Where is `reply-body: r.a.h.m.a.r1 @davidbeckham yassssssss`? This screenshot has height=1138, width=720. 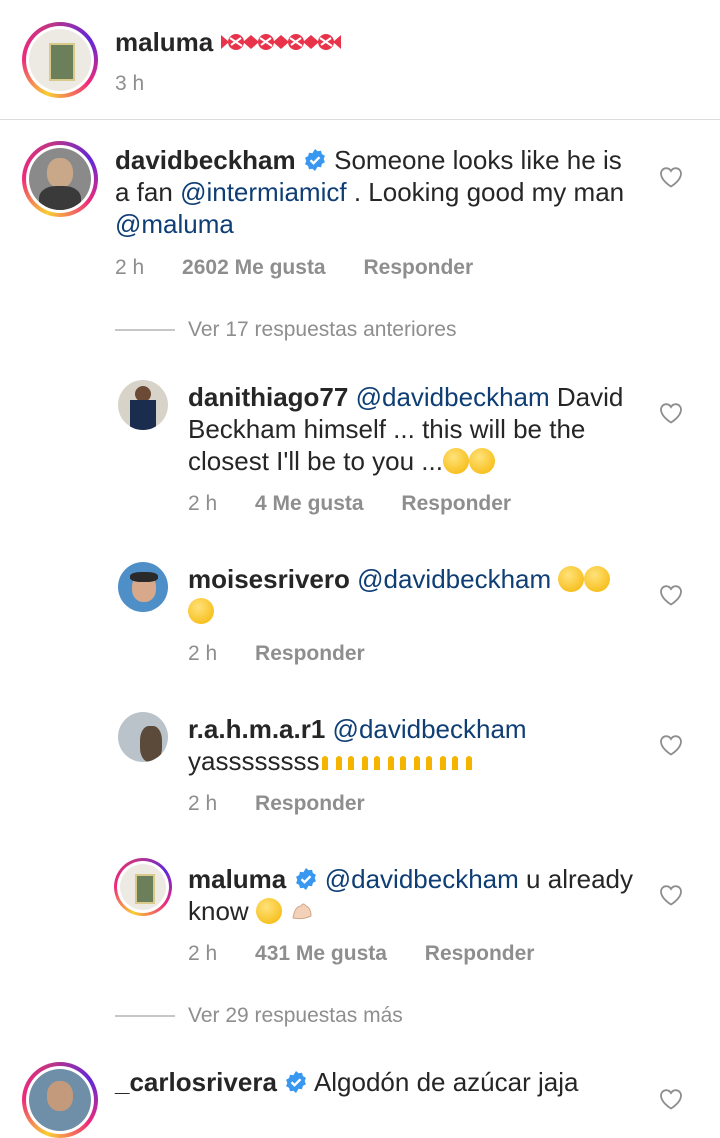 reply-body: r.a.h.m.a.r1 @davidbeckham yassssssss is located at coordinates (413, 745).